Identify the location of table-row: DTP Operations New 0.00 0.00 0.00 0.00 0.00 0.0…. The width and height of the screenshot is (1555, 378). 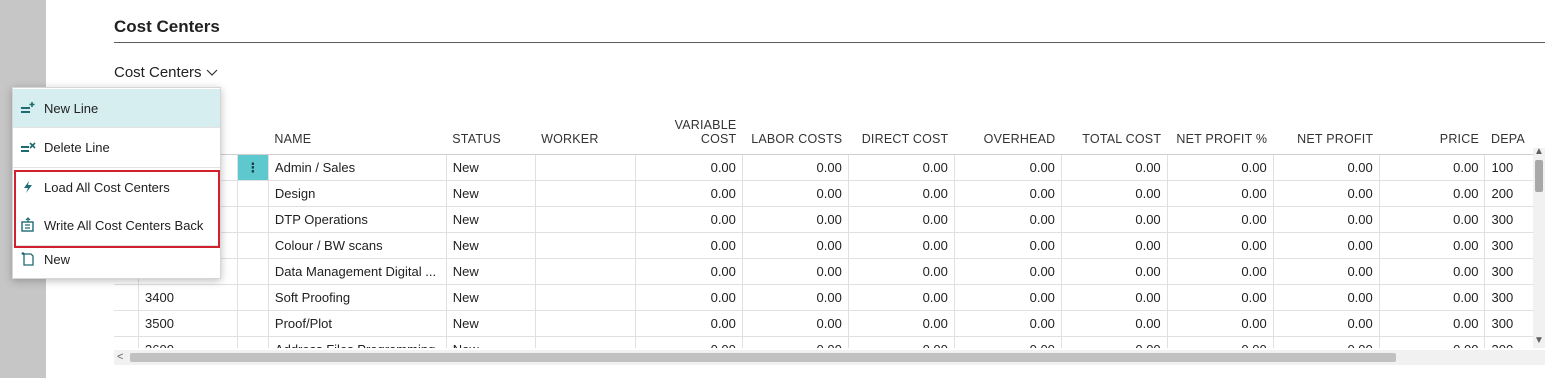
(829, 219).